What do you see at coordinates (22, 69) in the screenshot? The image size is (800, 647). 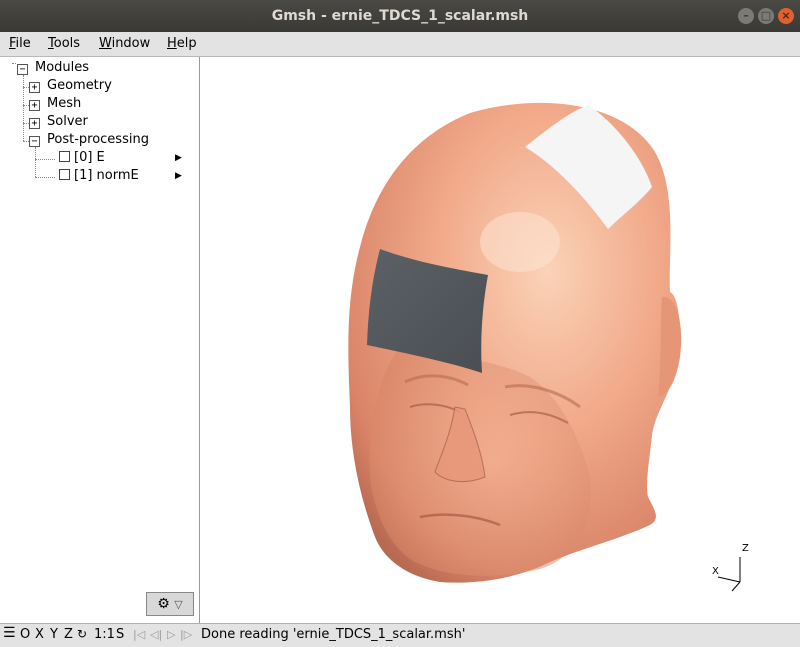 I see `modules-expander-icon: −` at bounding box center [22, 69].